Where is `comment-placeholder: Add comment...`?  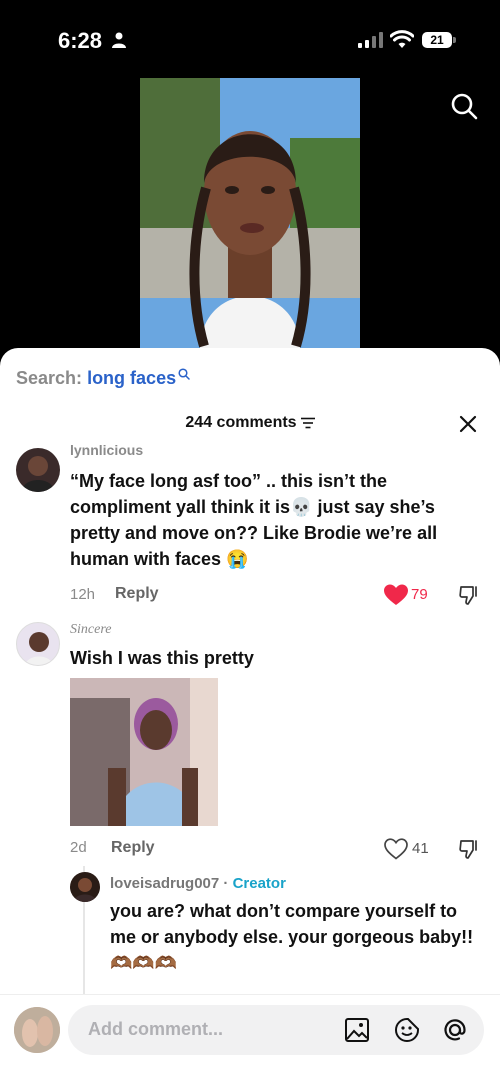
comment-placeholder: Add comment... is located at coordinates (156, 1029).